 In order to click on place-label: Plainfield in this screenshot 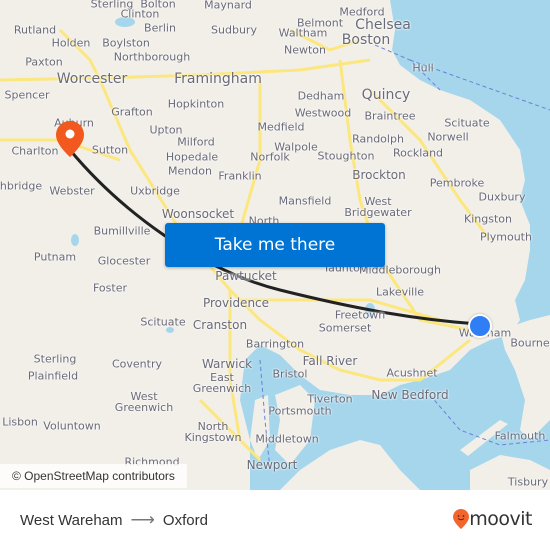, I will do `click(53, 376)`.